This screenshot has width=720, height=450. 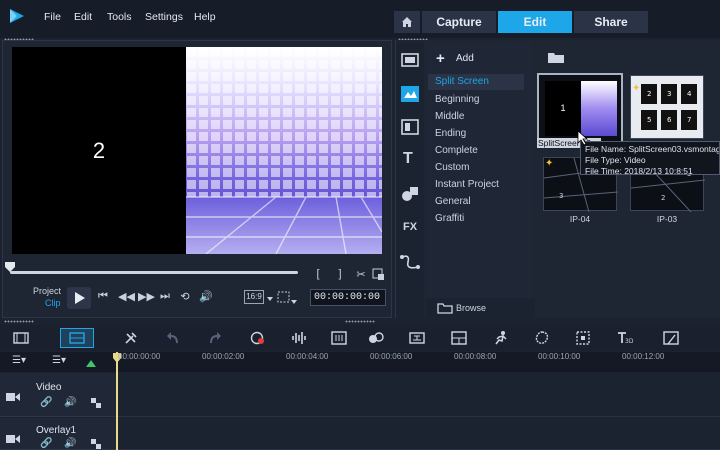 I want to click on preview-scrubber, so click(x=154, y=272).